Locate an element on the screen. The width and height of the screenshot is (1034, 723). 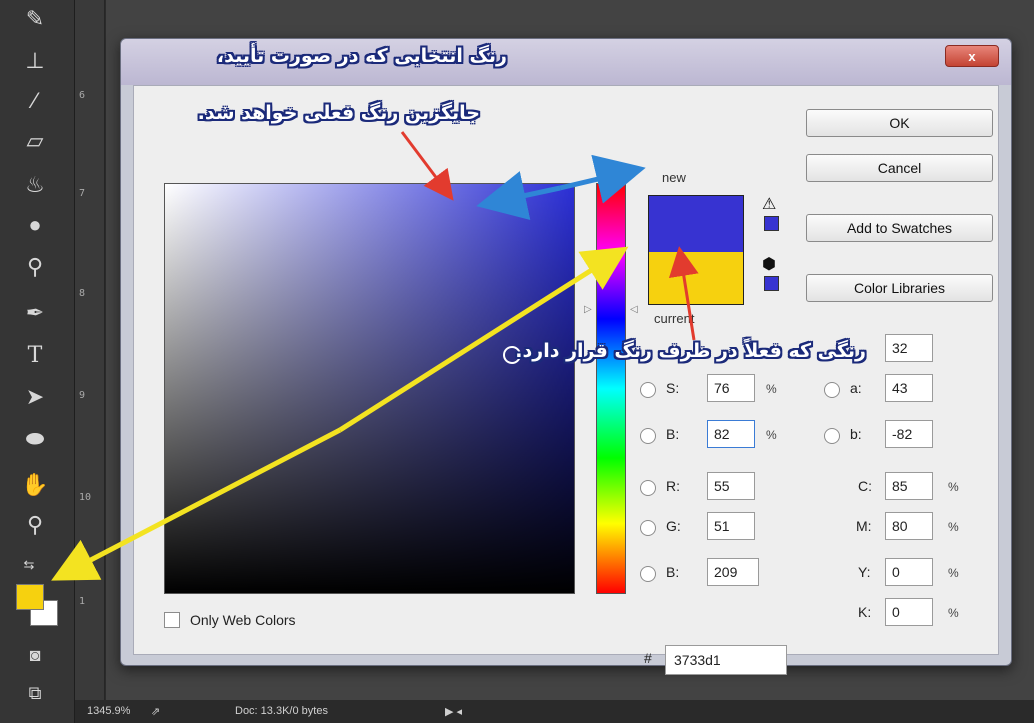
gamut-swatch is located at coordinates (771, 223).